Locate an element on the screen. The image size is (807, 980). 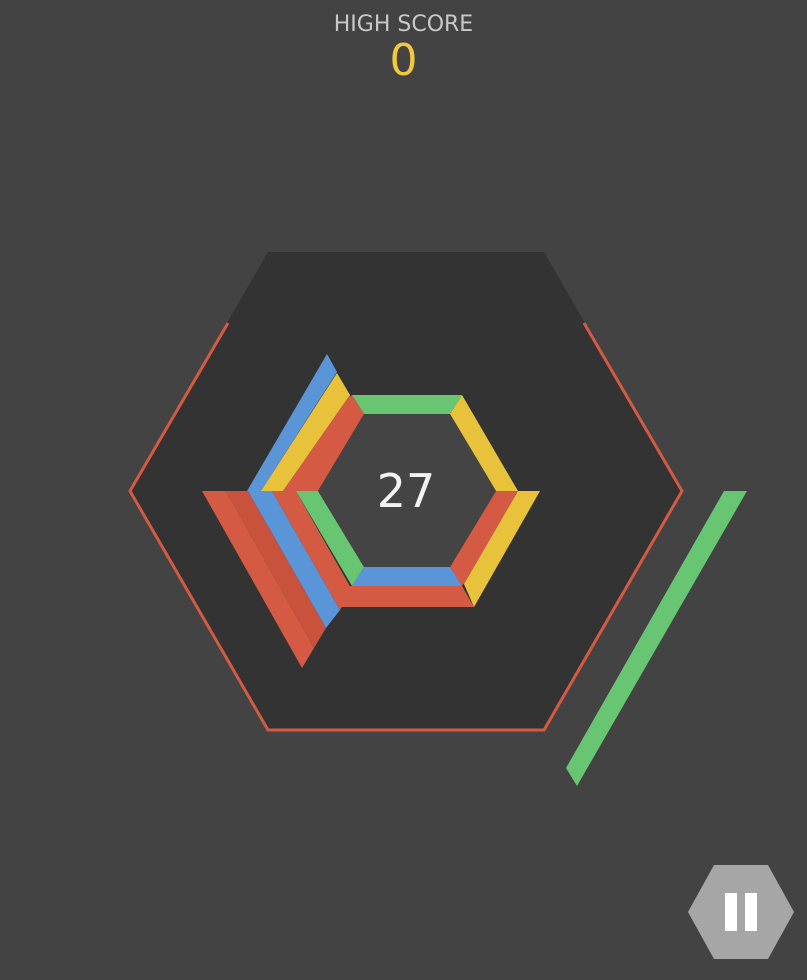
core-edge-blue-bottom is located at coordinates (407, 576).